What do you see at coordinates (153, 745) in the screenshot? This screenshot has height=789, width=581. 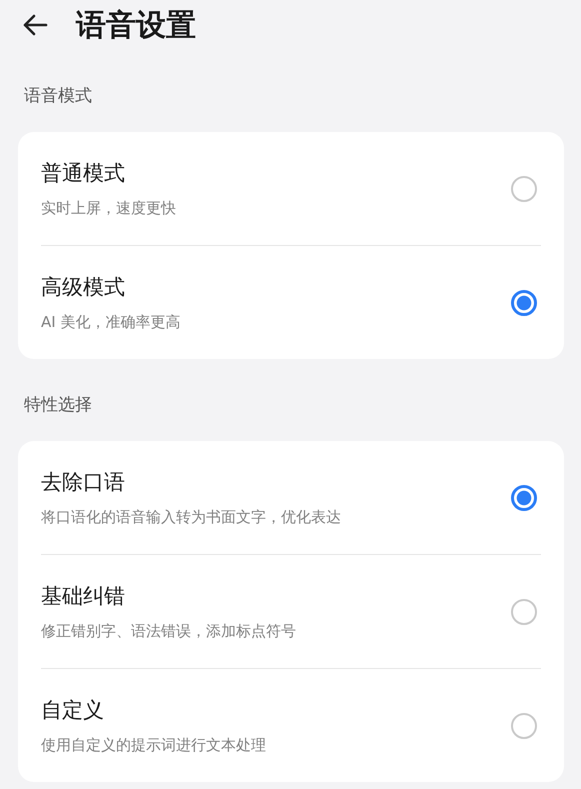 I see `option-description: 使用自定义的提示词进行文本处理` at bounding box center [153, 745].